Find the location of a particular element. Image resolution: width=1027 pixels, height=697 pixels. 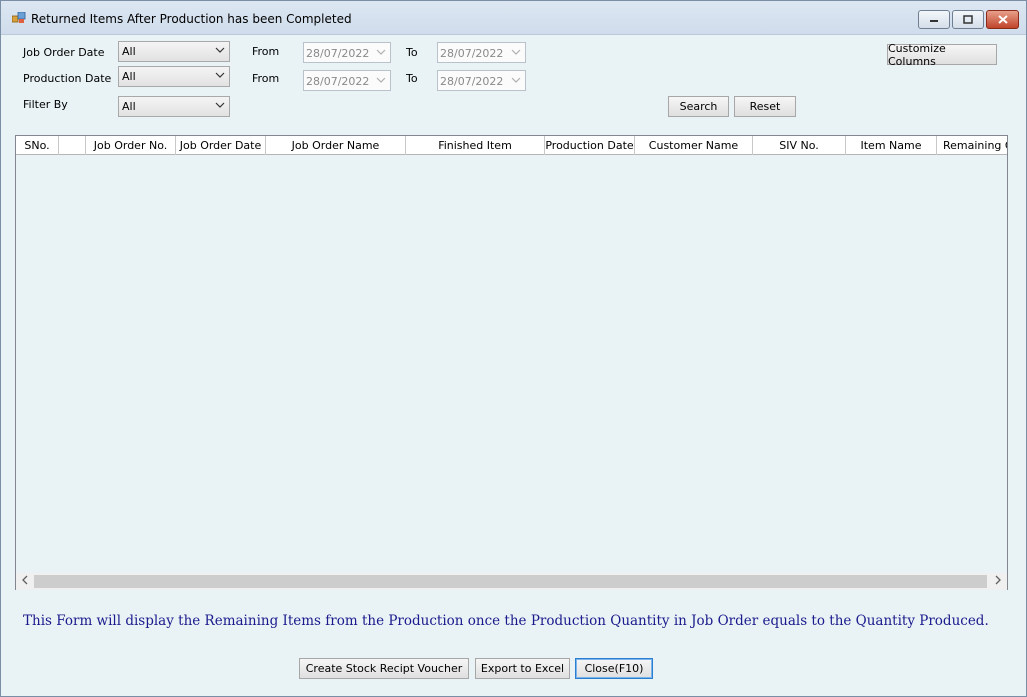

close-button: Close(F10) is located at coordinates (614, 668).